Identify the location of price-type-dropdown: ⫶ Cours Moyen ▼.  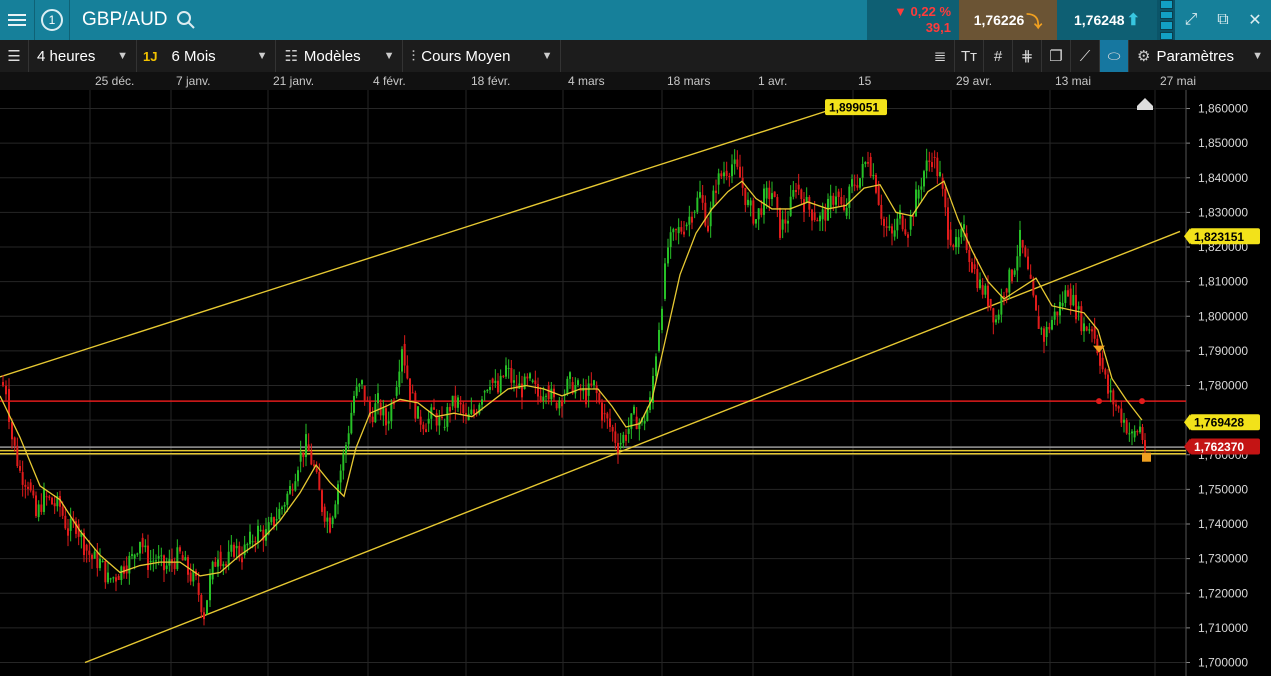
(482, 56).